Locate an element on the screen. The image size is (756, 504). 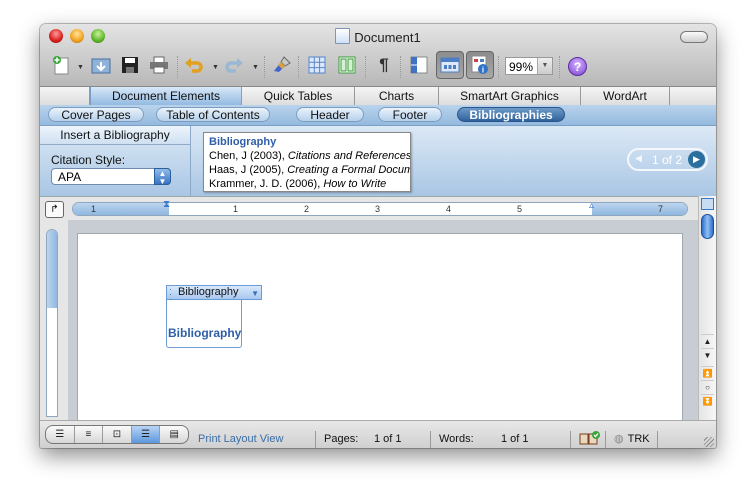
toolbox-info-icon: i is located at coordinates (479, 65).